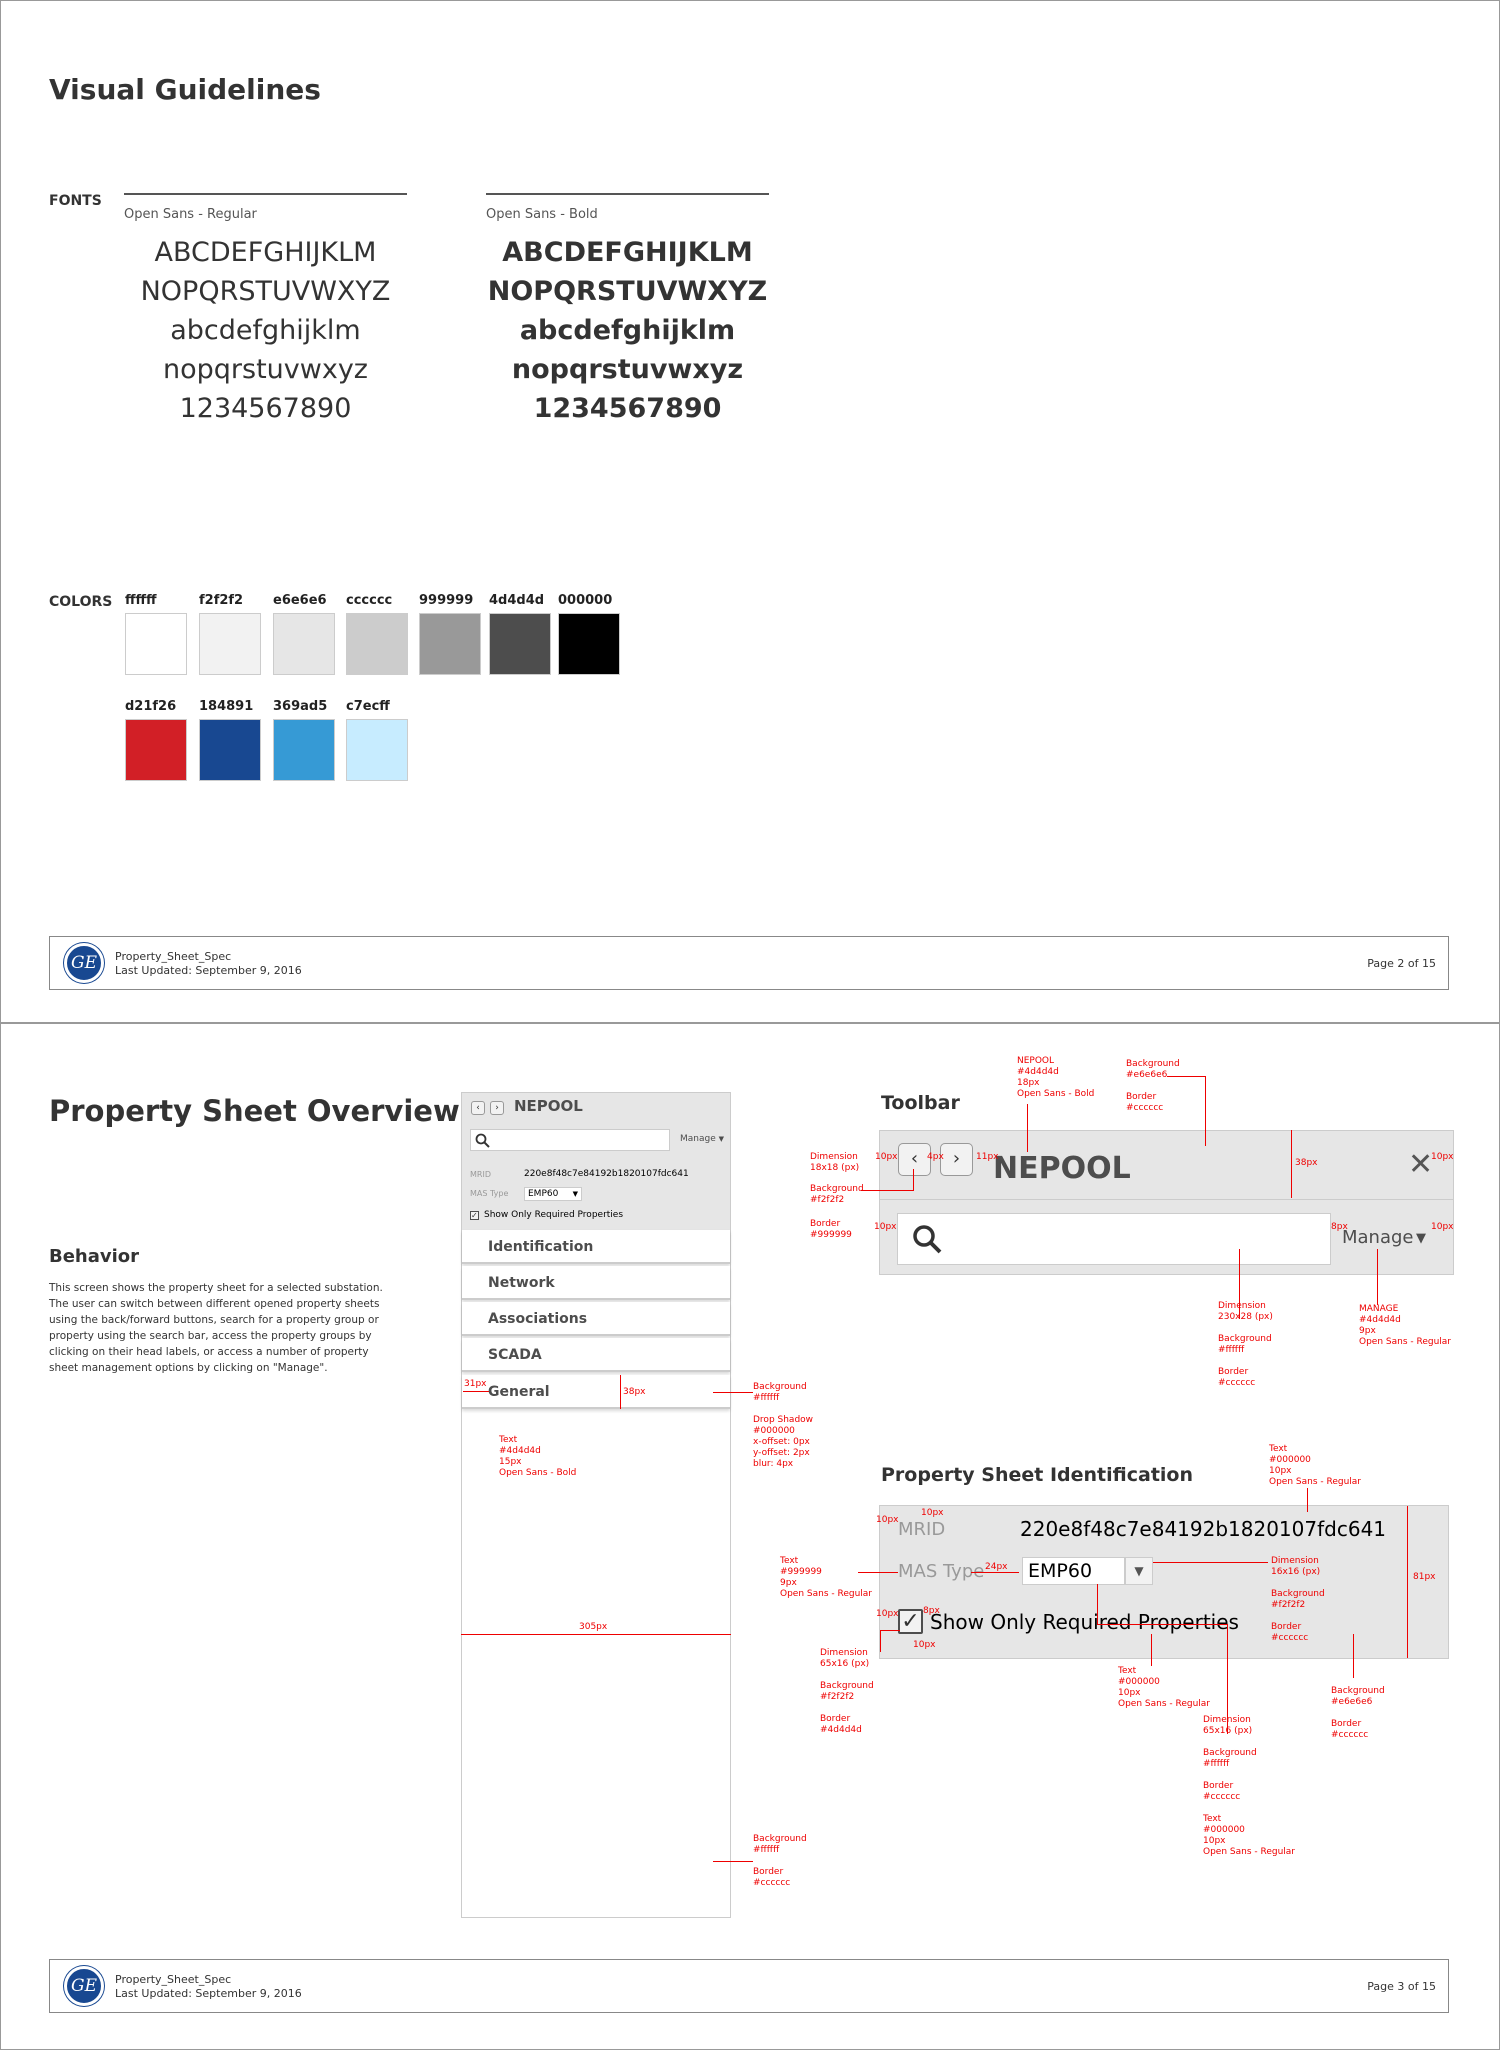  What do you see at coordinates (627, 291) in the screenshot?
I see `sample-line: NOPQRSTUVWXYZ` at bounding box center [627, 291].